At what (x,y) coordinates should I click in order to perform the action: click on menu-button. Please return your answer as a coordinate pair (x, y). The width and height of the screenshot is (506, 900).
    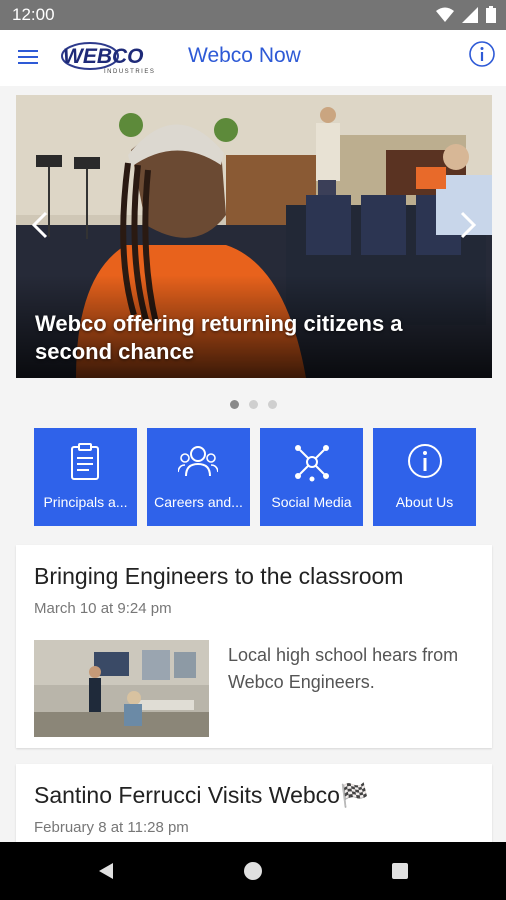
    Looking at the image, I should click on (28, 57).